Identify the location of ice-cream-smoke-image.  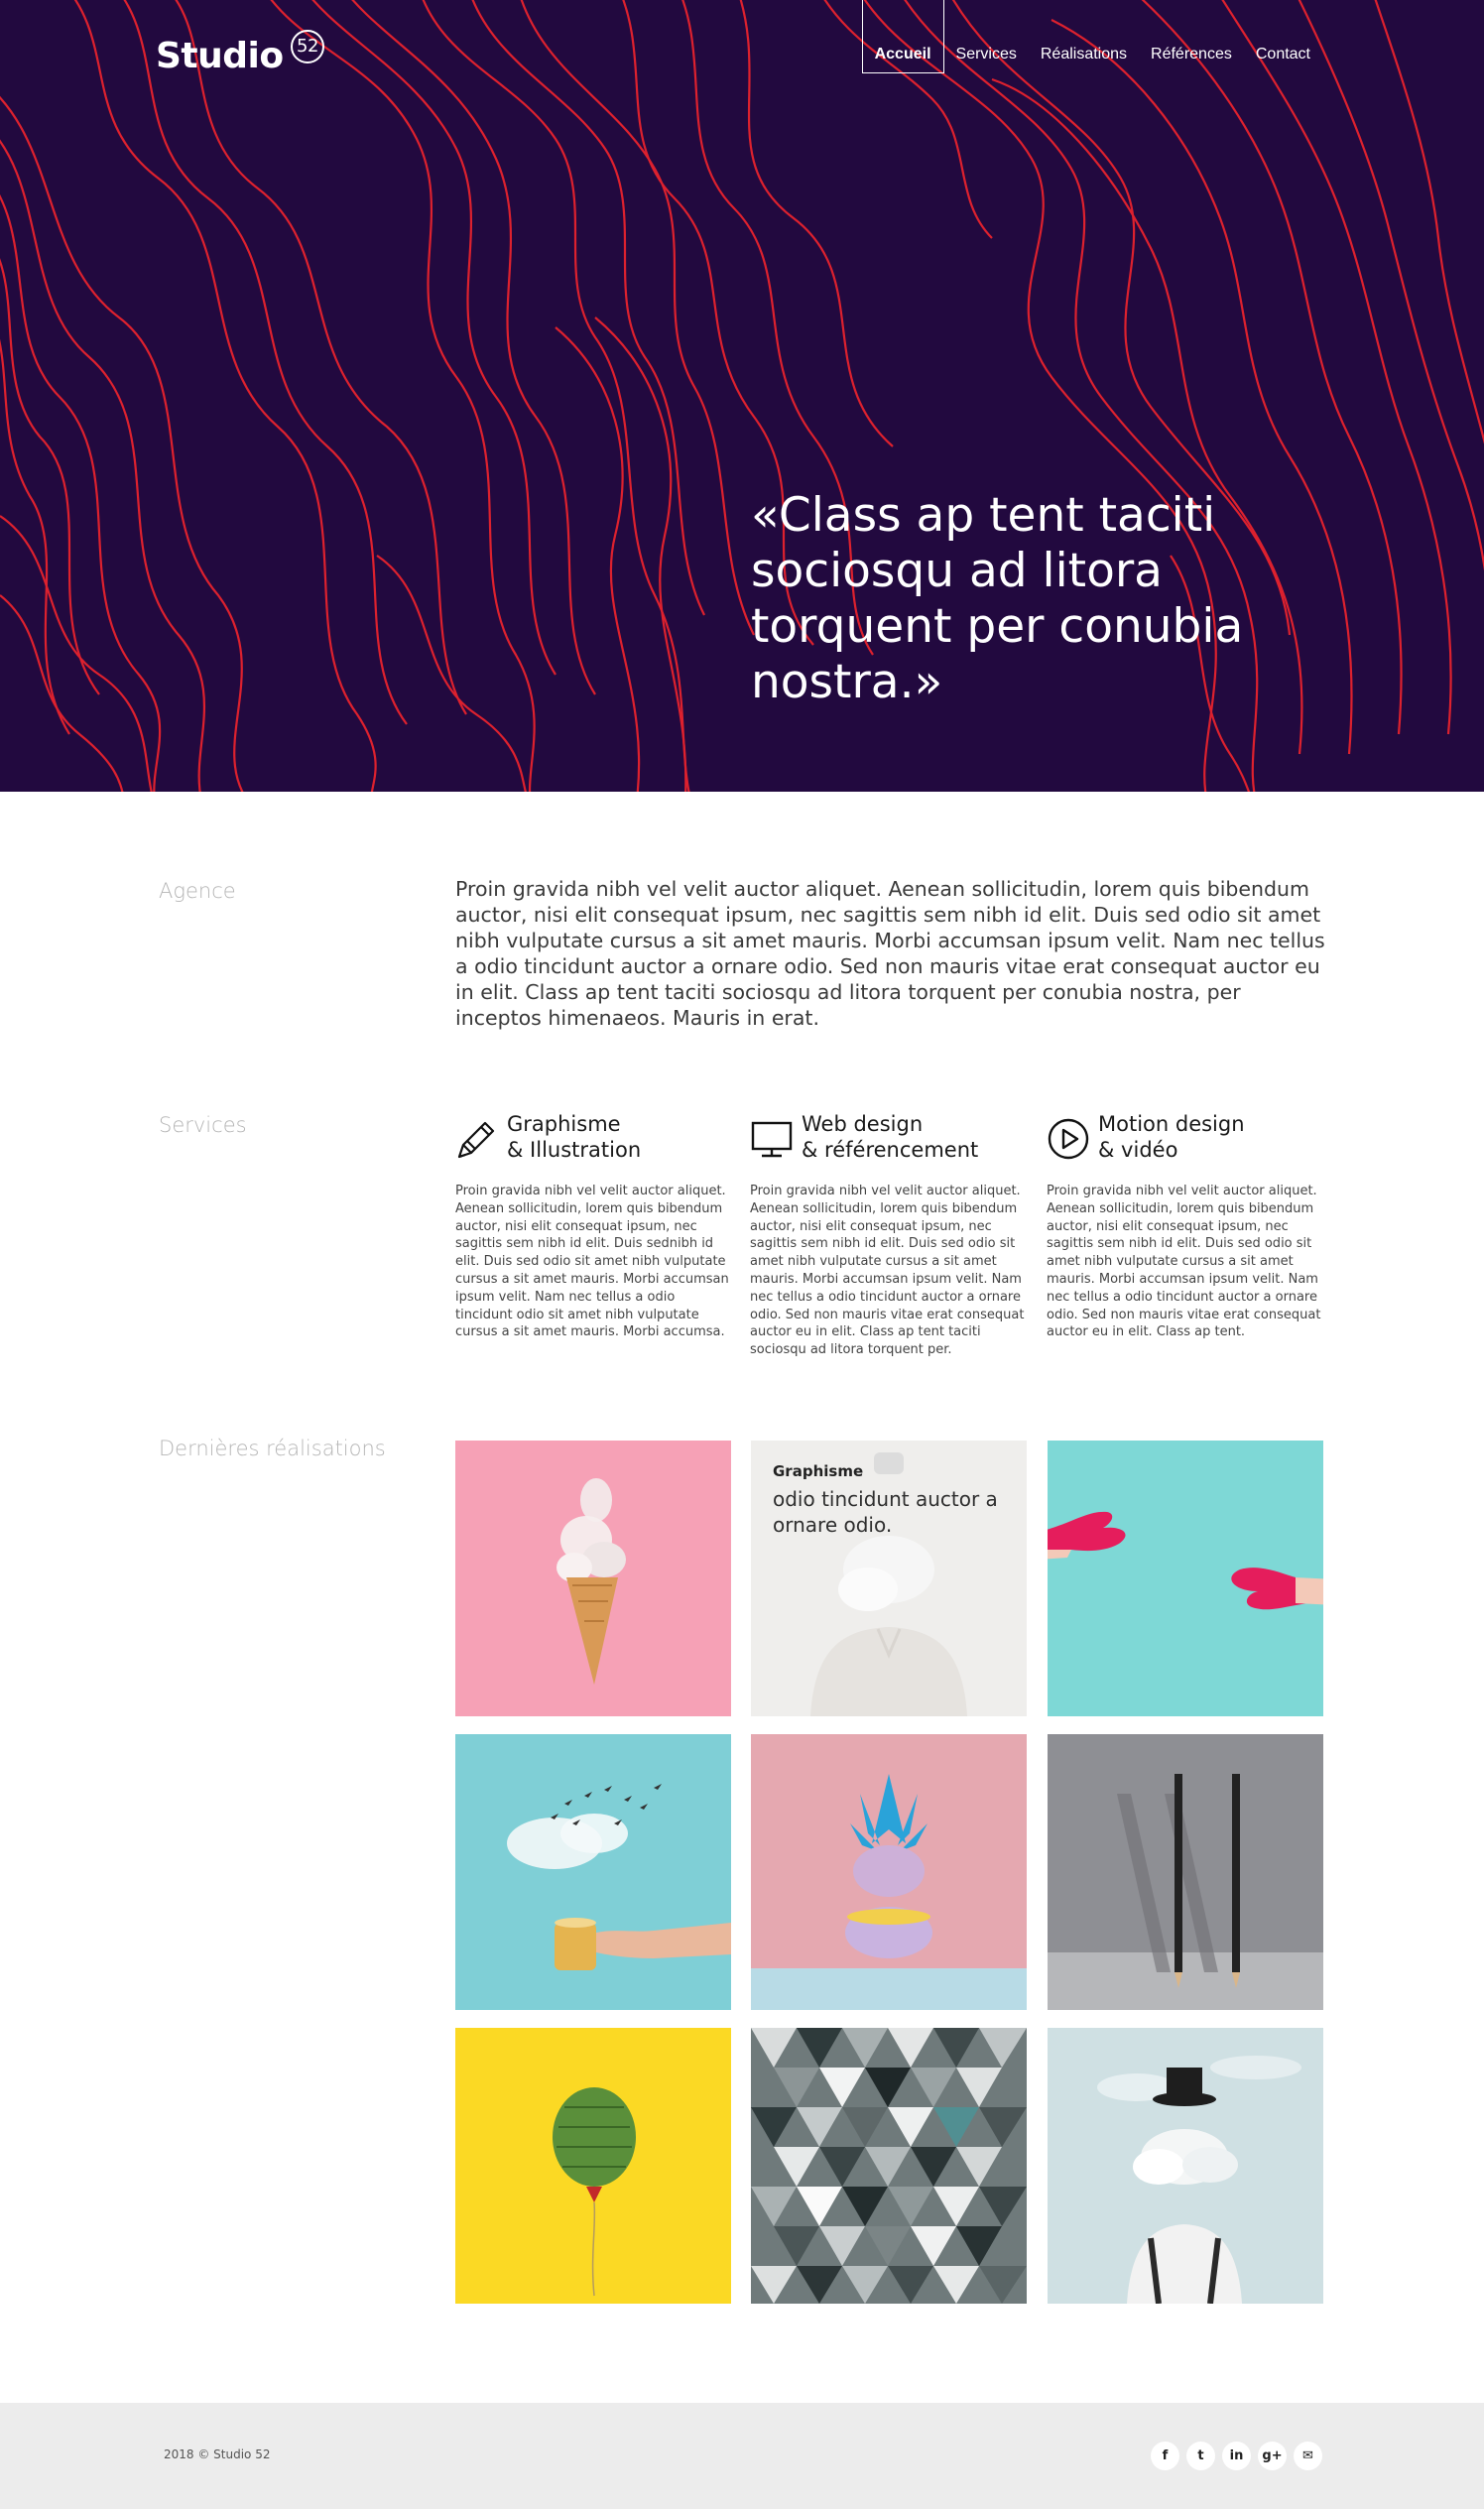
(593, 1578).